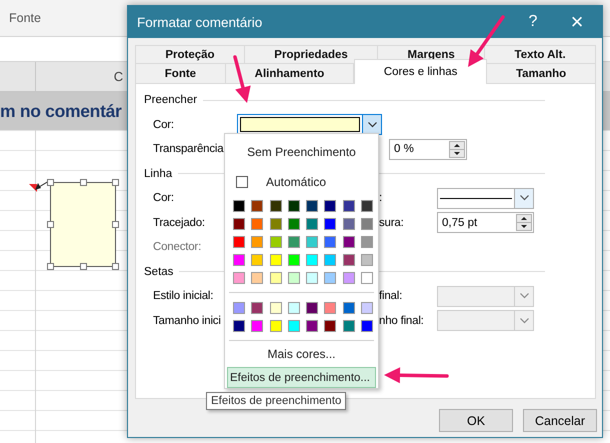  I want to click on tab: Proteção, so click(190, 54).